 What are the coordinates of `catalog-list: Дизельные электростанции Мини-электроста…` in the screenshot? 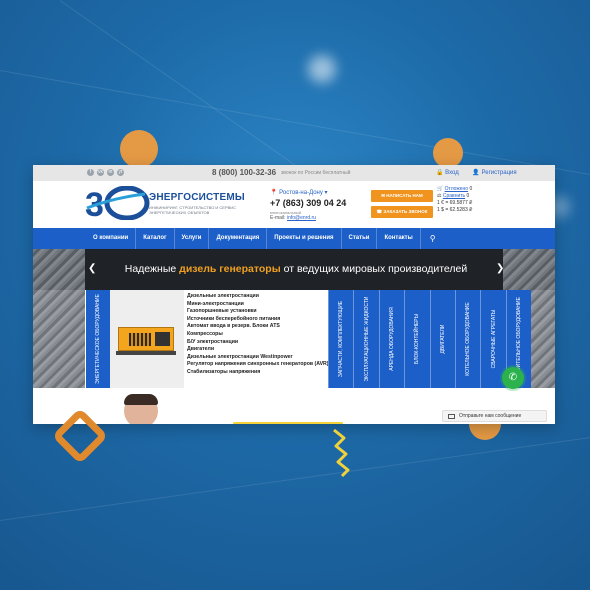 It's located at (256, 339).